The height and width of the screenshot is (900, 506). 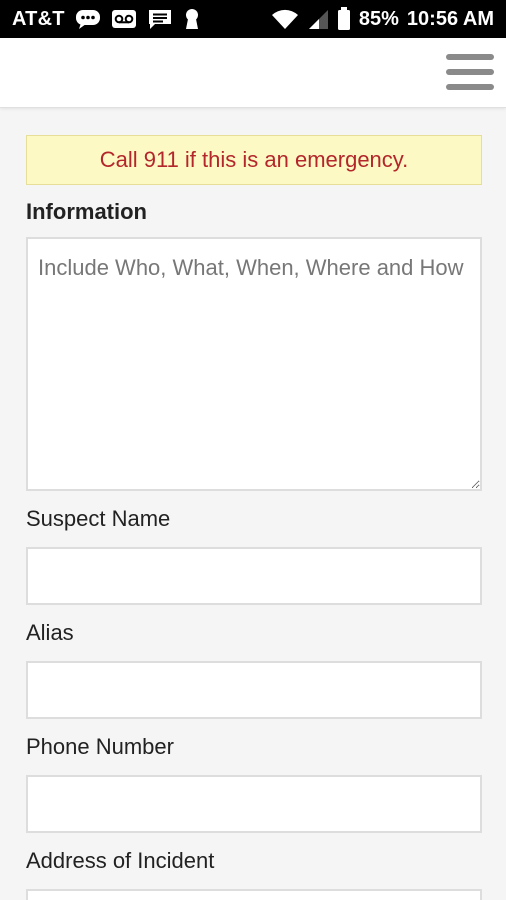 What do you see at coordinates (450, 18) in the screenshot?
I see `status-time: 10:56 AM` at bounding box center [450, 18].